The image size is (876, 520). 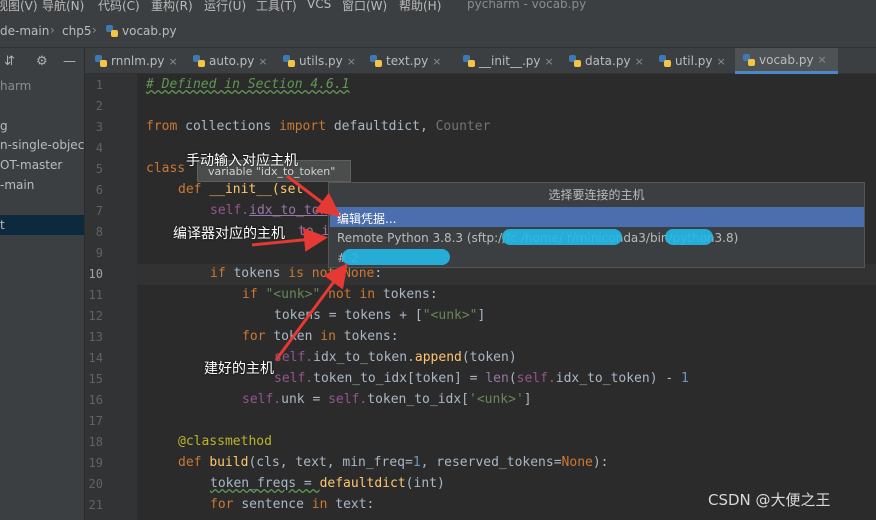 What do you see at coordinates (491, 462) in the screenshot?
I see `code-token: , reserved_tokens=` at bounding box center [491, 462].